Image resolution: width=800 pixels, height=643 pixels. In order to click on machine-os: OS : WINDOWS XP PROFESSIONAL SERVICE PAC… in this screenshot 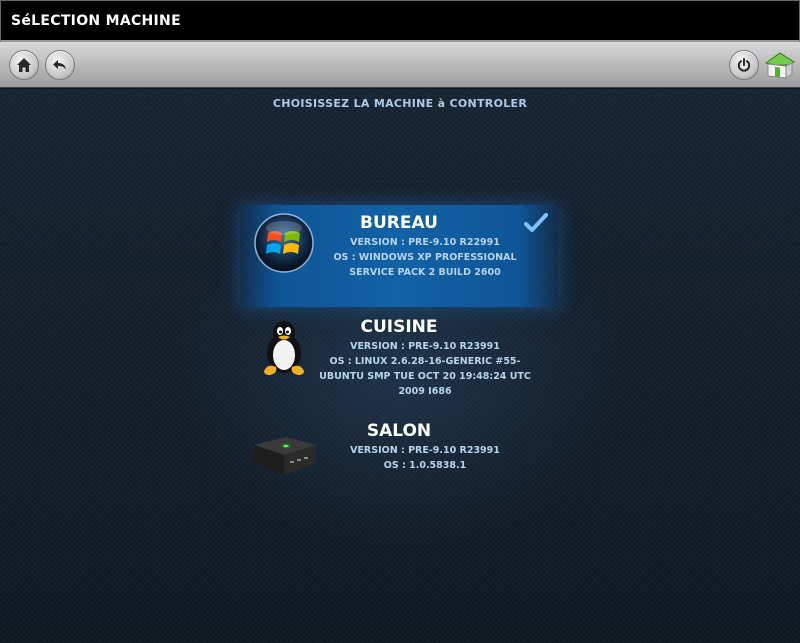, I will do `click(425, 265)`.